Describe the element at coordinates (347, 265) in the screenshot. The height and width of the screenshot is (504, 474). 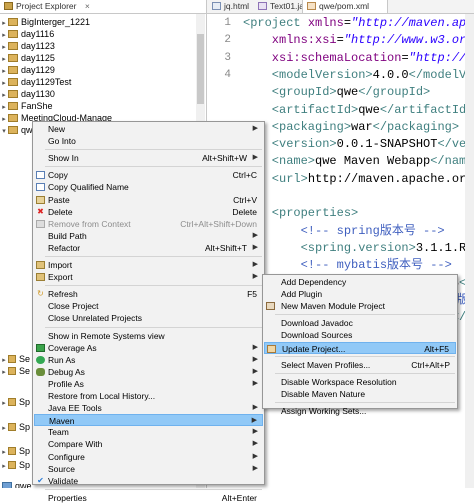
I see `code-line: <!-- mybatis版本号 -->` at that location.